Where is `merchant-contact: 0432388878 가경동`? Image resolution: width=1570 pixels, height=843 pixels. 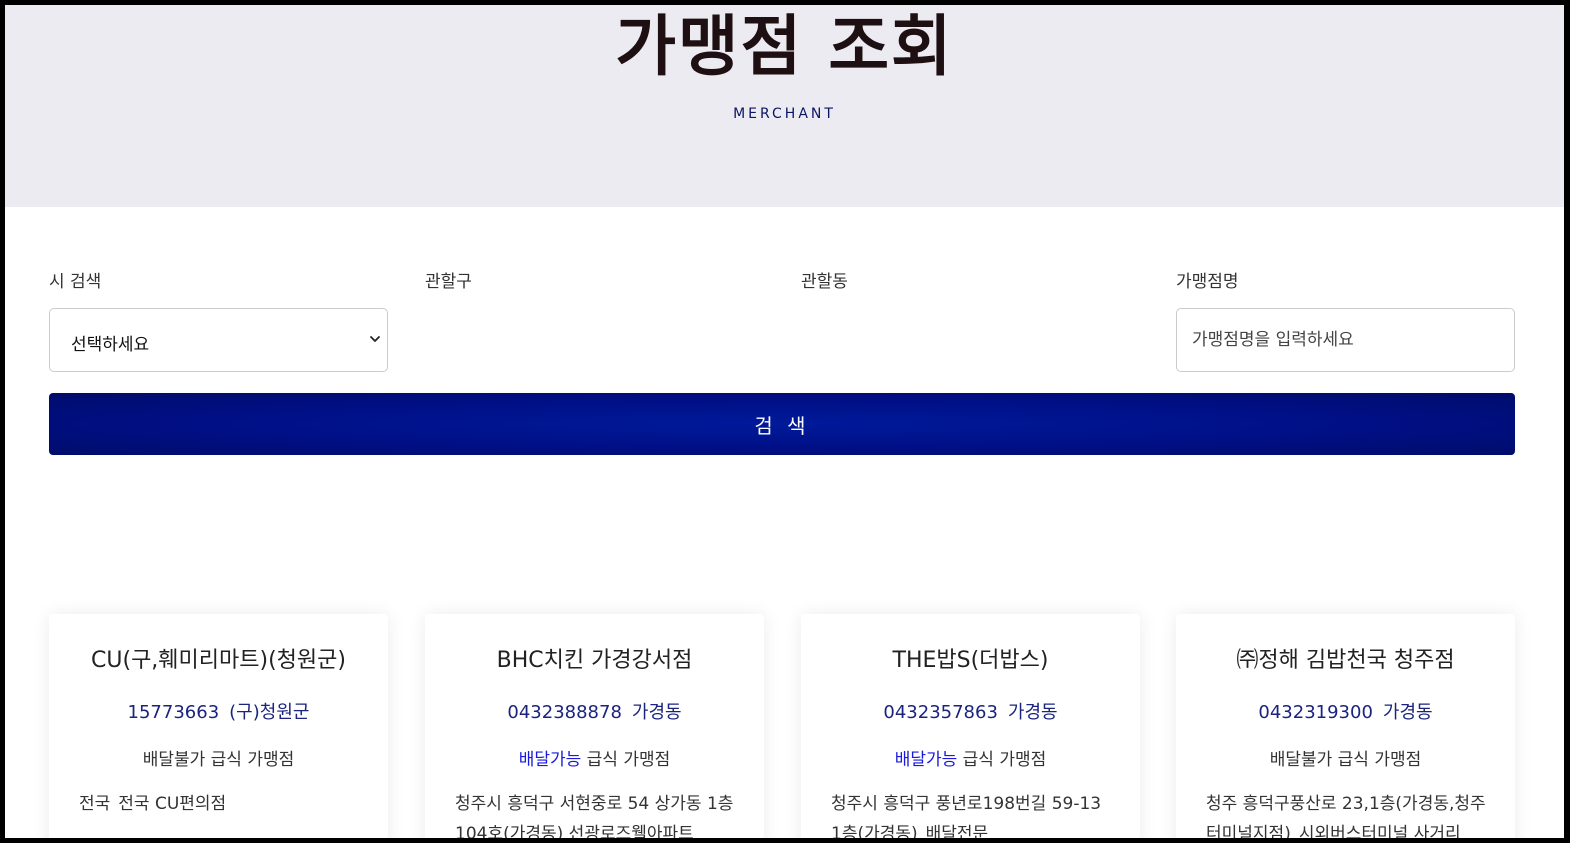
merchant-contact: 0432388878 가경동 is located at coordinates (594, 713).